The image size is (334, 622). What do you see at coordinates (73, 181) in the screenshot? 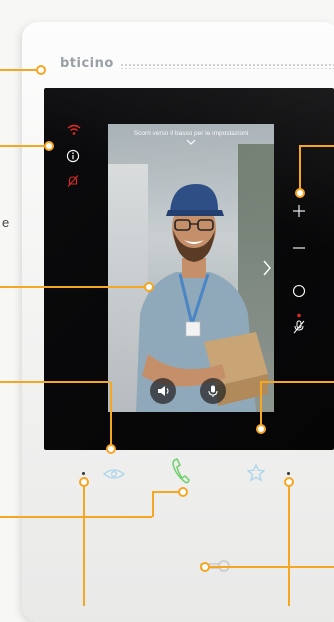
I see `bell-muted-icon` at bounding box center [73, 181].